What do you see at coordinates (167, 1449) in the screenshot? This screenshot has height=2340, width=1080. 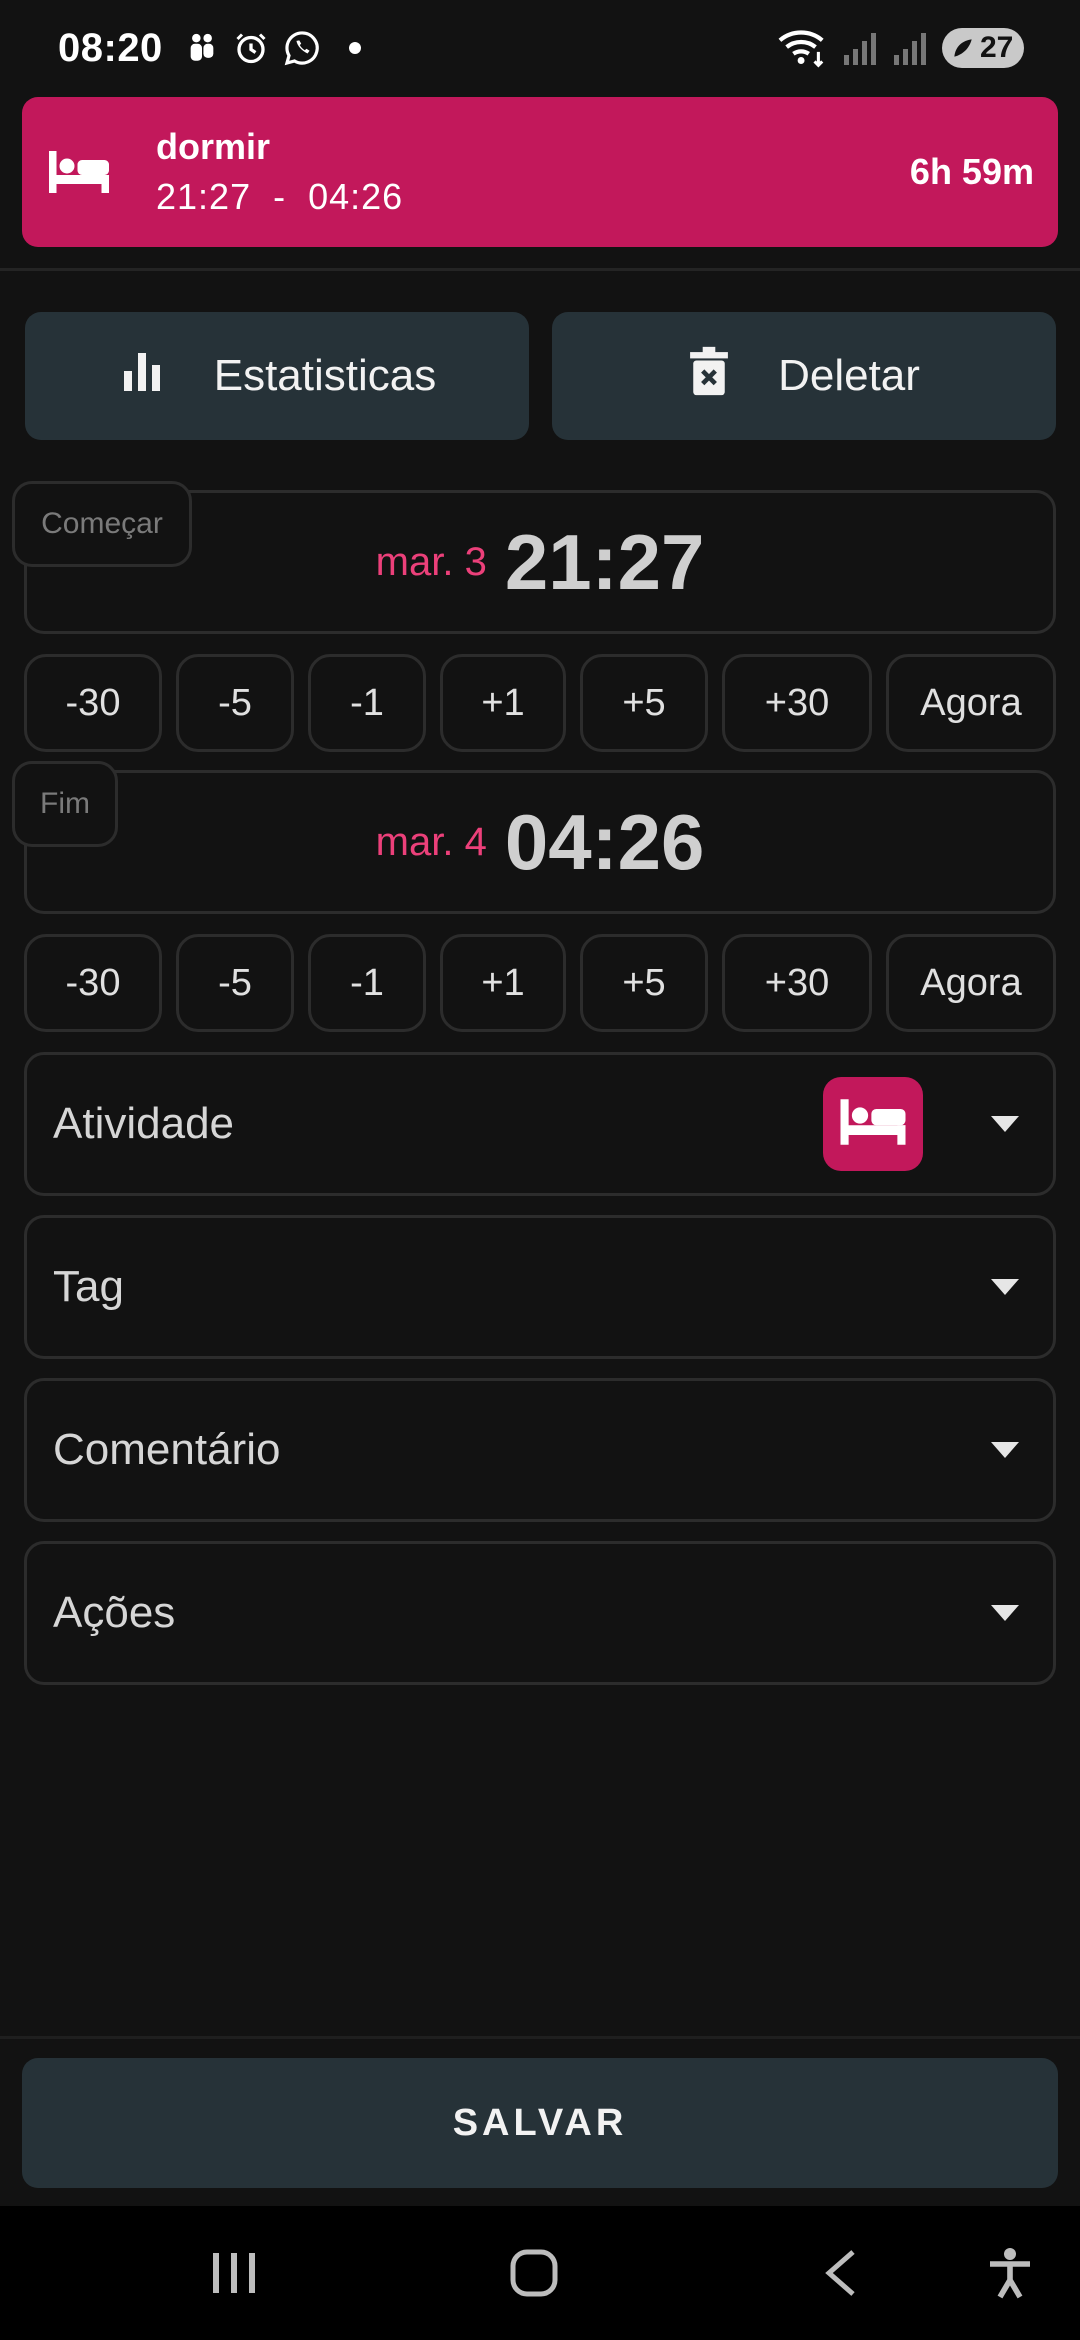 I see `comment-label: Comentário` at bounding box center [167, 1449].